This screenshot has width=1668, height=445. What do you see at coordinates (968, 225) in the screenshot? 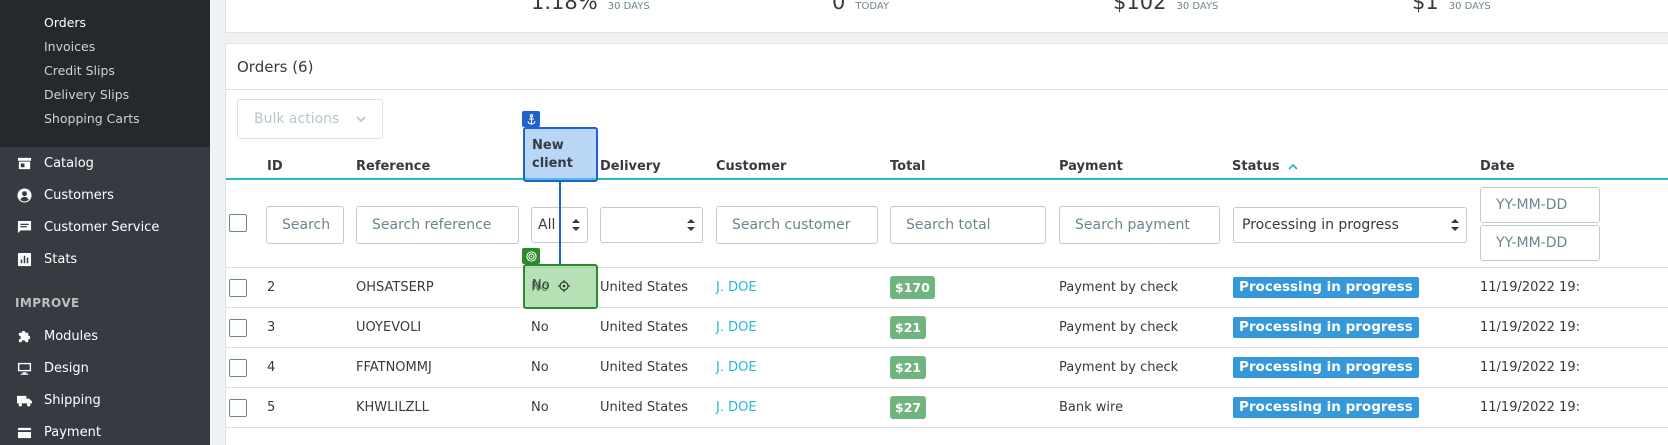
I see `filter-total-input: Search total` at bounding box center [968, 225].